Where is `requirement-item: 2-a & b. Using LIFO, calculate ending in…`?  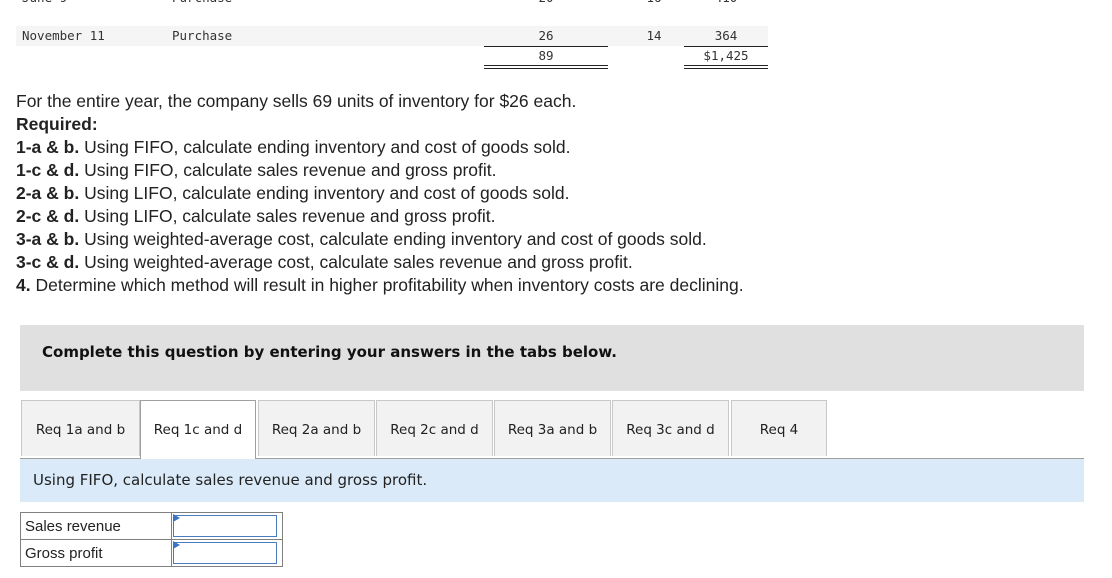 requirement-item: 2-a & b. Using LIFO, calculate ending in… is located at coordinates (293, 193).